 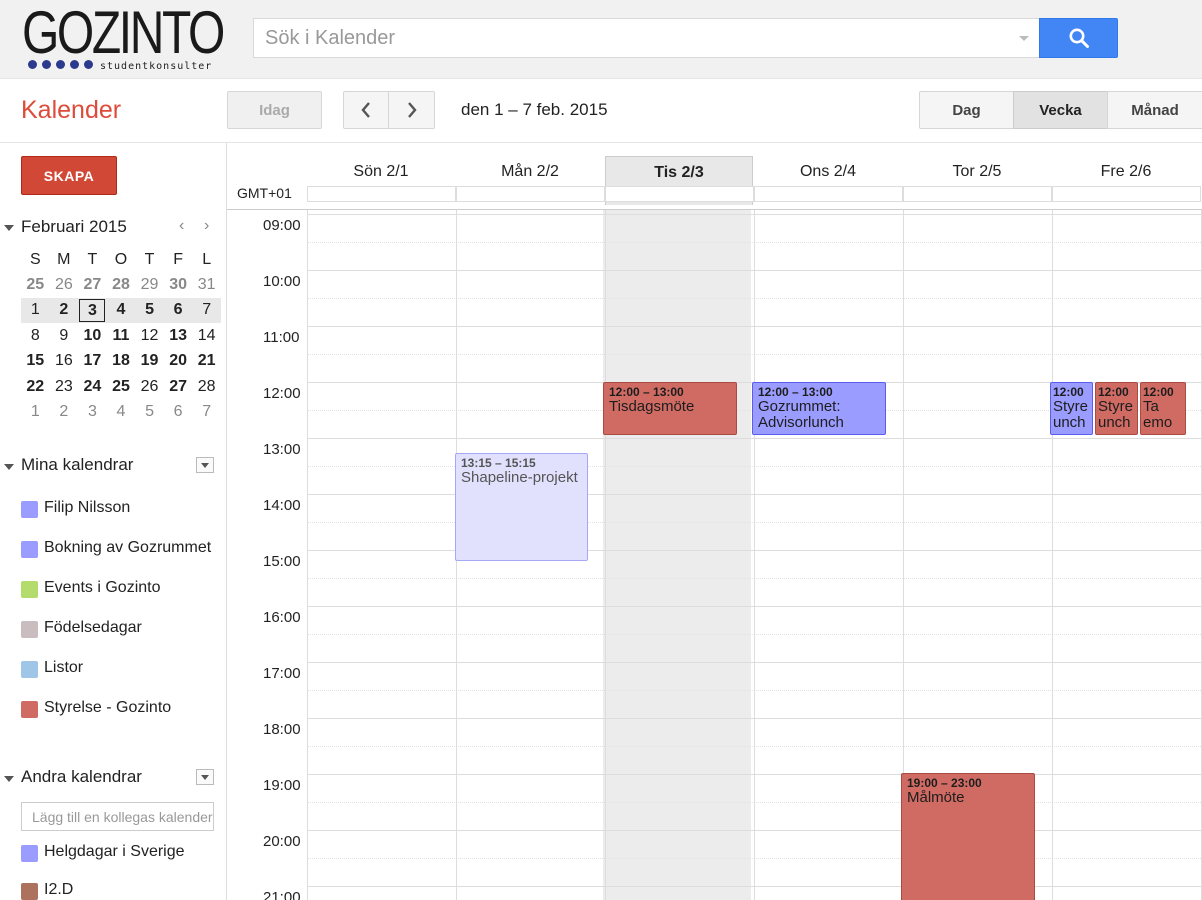 I want to click on search-button, so click(x=1078, y=38).